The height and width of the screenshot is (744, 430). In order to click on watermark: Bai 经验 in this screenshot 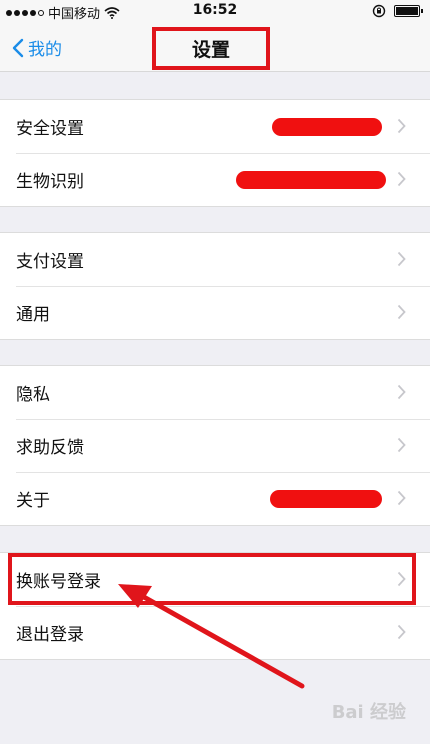, I will do `click(368, 712)`.